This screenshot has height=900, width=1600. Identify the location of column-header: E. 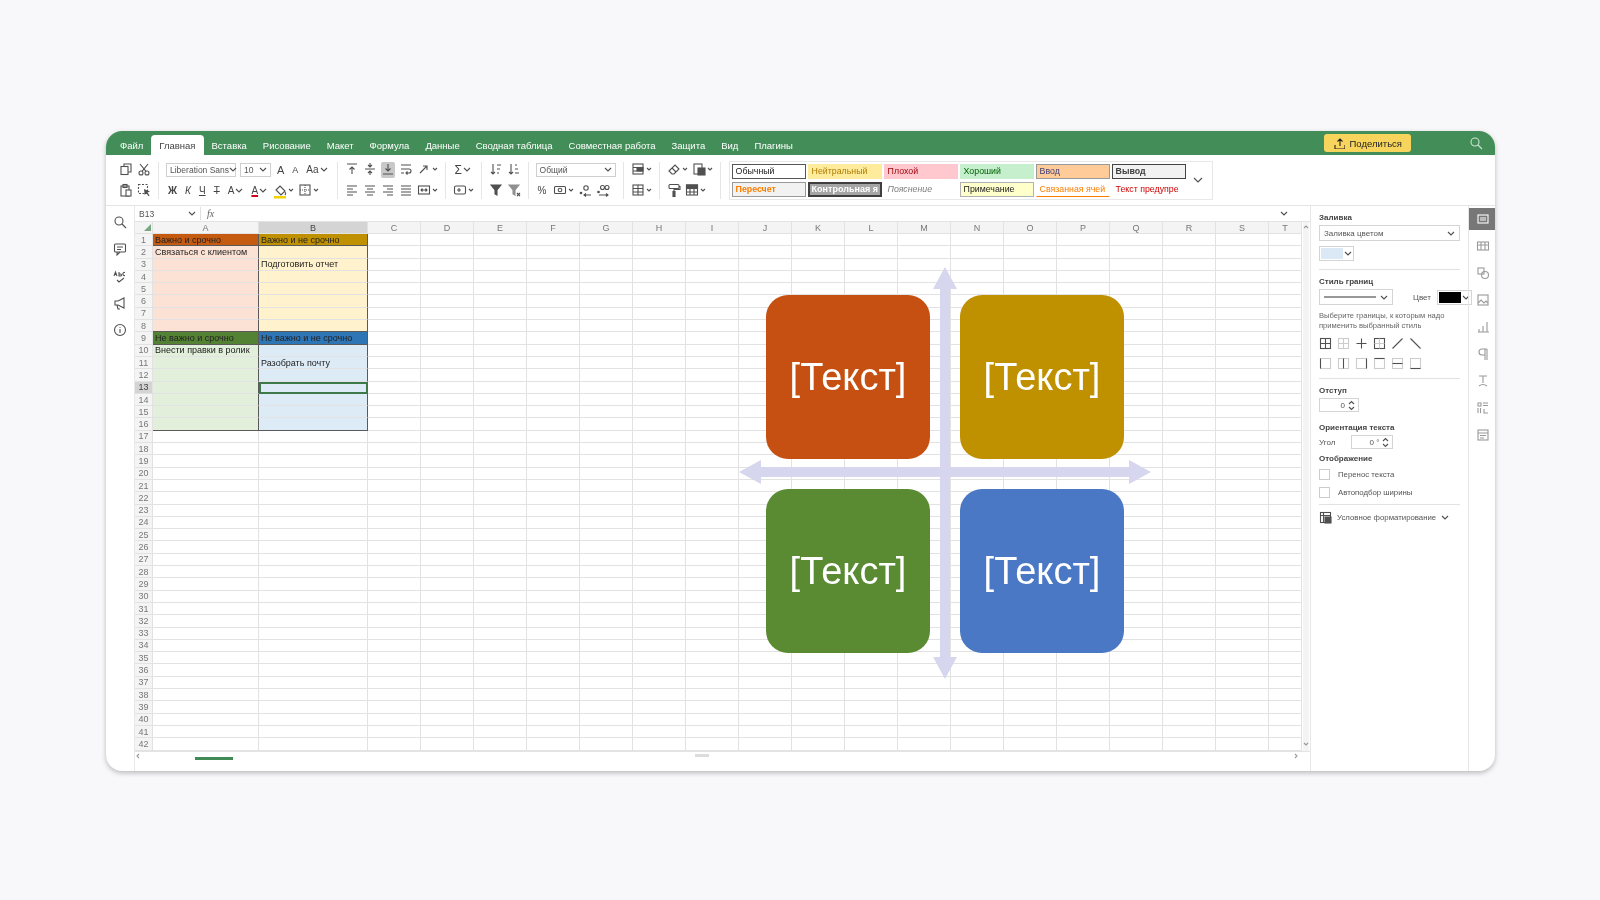
(500, 228).